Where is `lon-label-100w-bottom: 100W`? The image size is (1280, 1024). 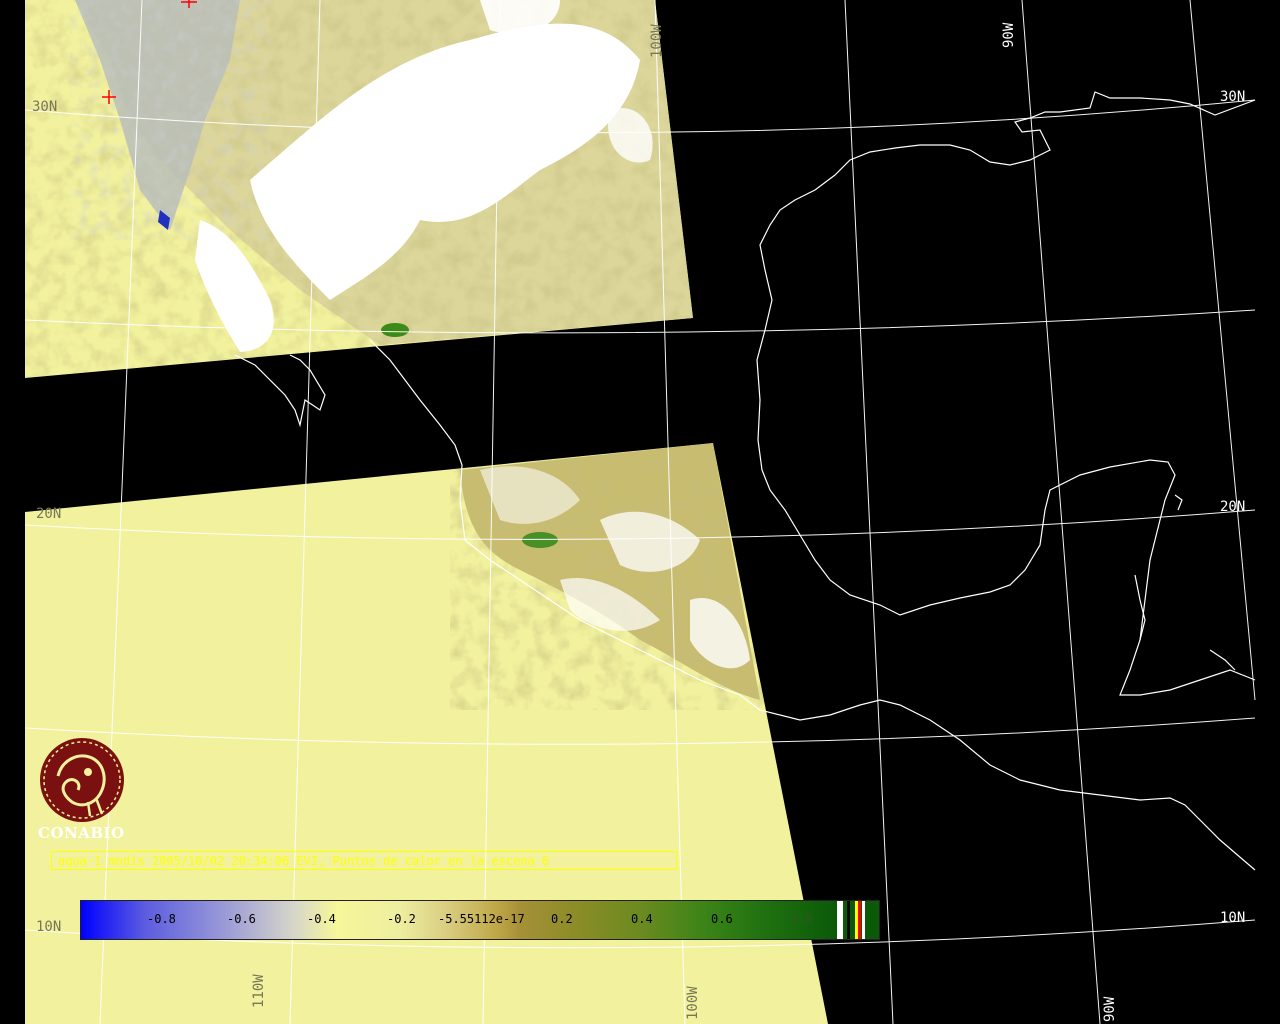 lon-label-100w-bottom: 100W is located at coordinates (693, 1003).